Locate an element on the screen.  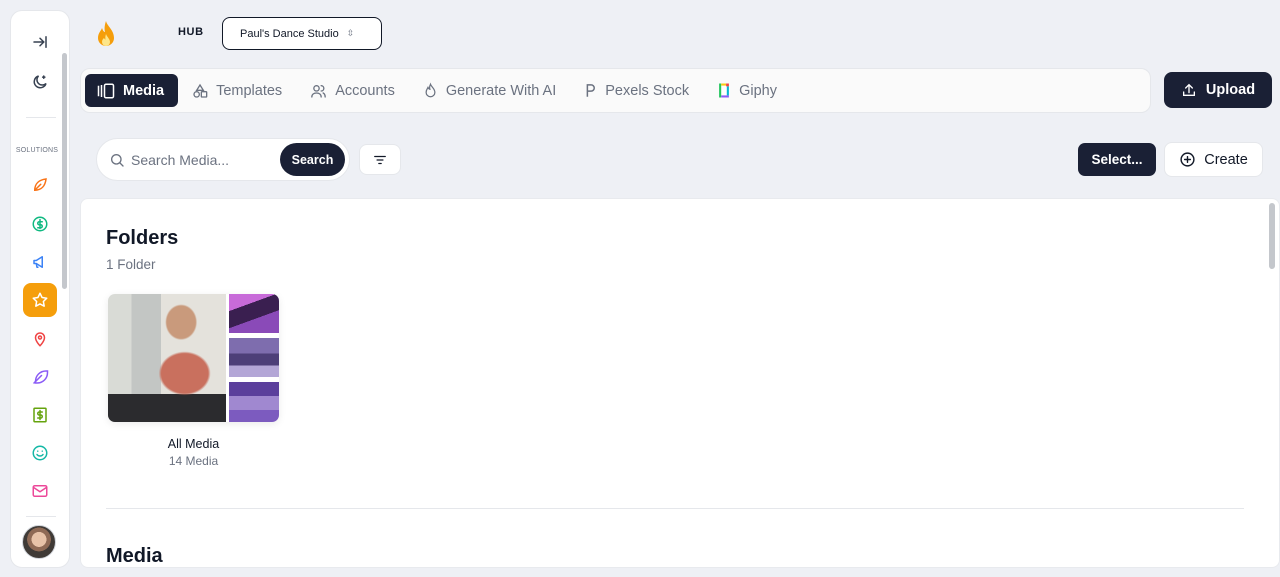
folder-media-count: 14 Media is located at coordinates (193, 461).